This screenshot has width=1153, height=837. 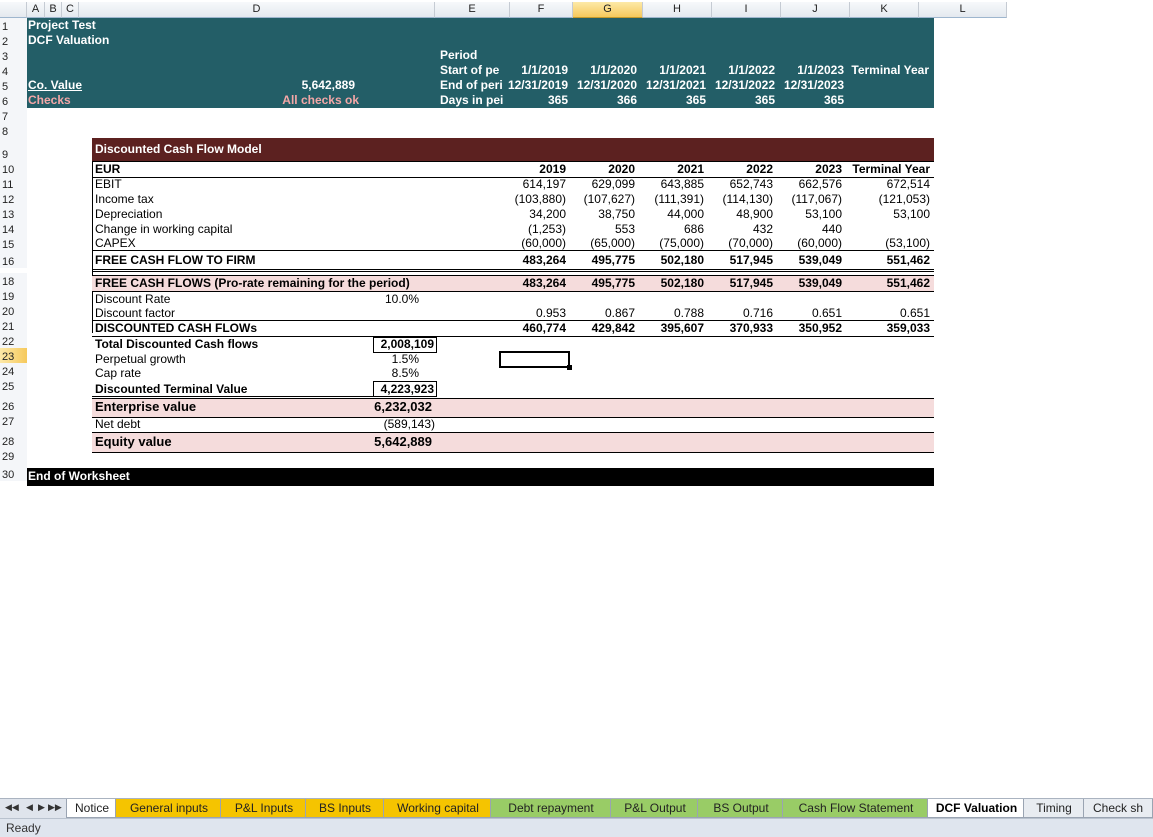 What do you see at coordinates (13, 438) in the screenshot?
I see `row-header: 28` at bounding box center [13, 438].